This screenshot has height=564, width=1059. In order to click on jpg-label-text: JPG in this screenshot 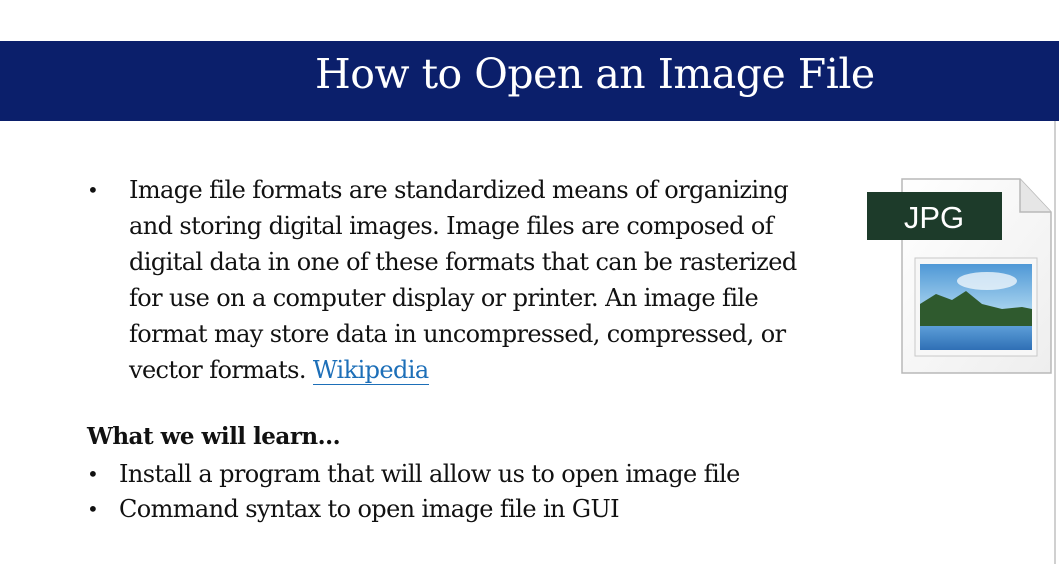, I will do `click(934, 217)`.